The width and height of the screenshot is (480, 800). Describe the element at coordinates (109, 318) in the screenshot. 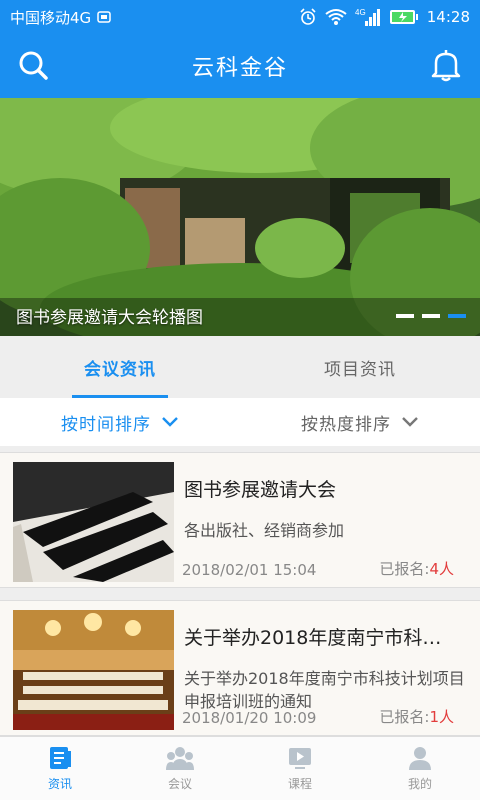

I see `banner-caption: 图书参展邀请大会轮播图` at that location.